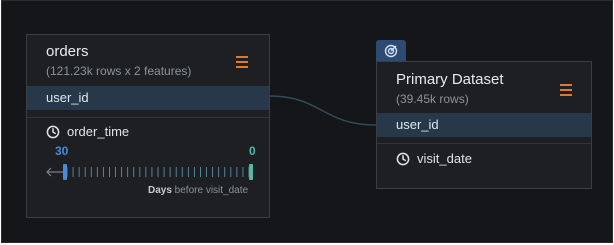  What do you see at coordinates (67, 51) in the screenshot?
I see `node-title: orders` at bounding box center [67, 51].